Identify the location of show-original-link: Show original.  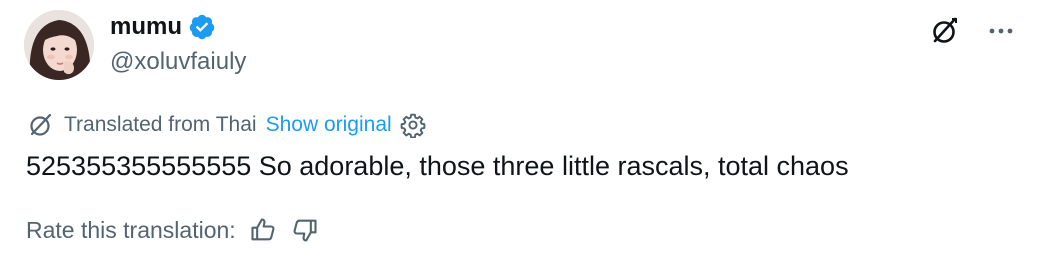
(329, 125).